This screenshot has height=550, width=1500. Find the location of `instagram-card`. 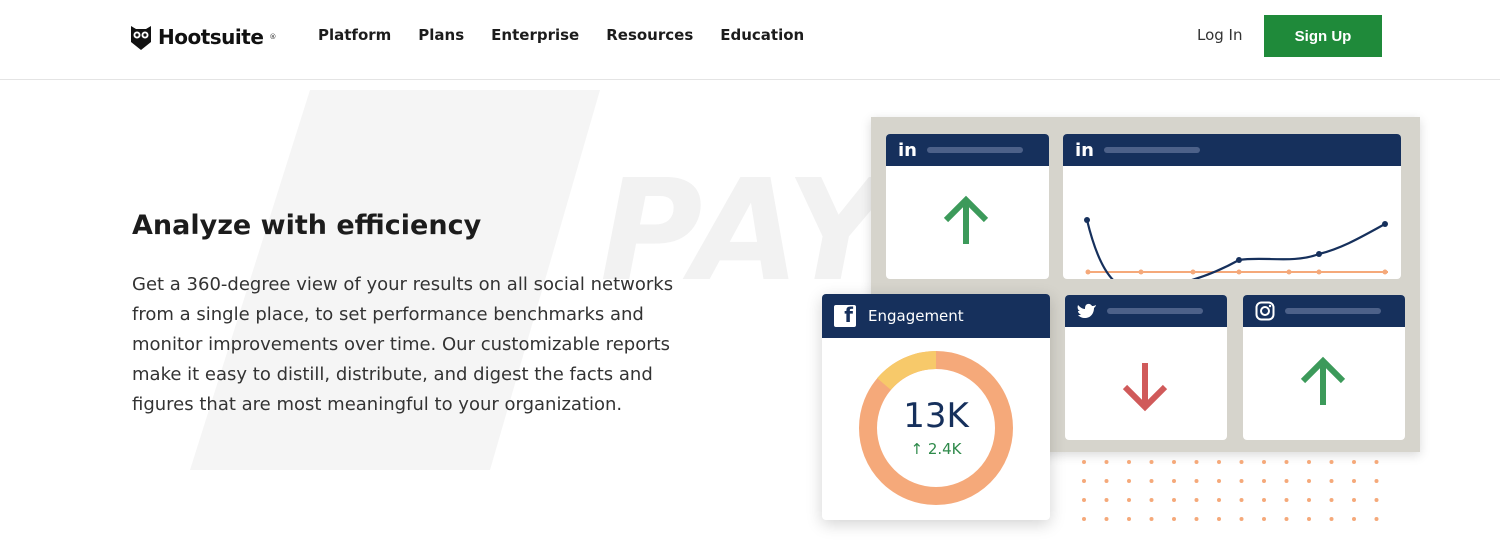

instagram-card is located at coordinates (1324, 367).